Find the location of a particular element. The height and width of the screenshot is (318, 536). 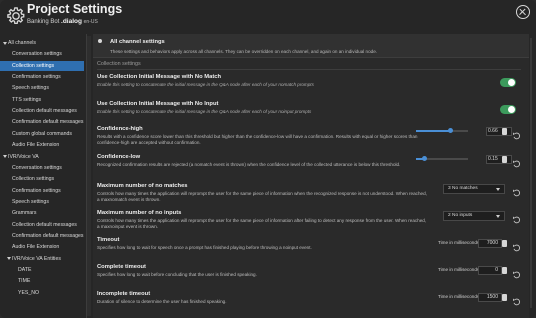

setting-title: Confidence-low is located at coordinates (119, 157).